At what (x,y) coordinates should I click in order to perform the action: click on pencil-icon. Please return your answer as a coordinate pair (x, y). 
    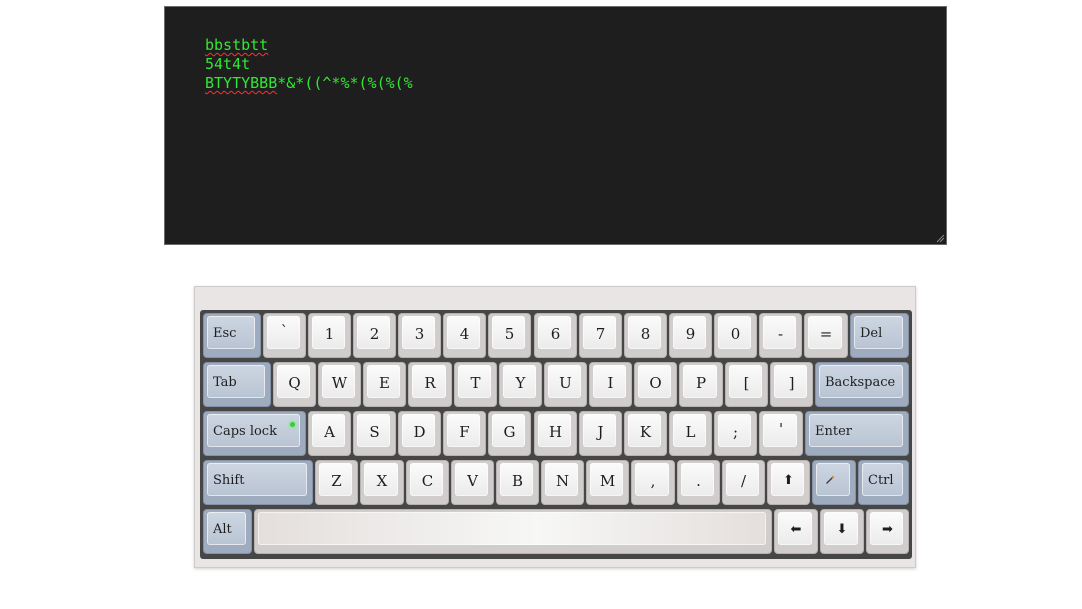
    Looking at the image, I should click on (830, 479).